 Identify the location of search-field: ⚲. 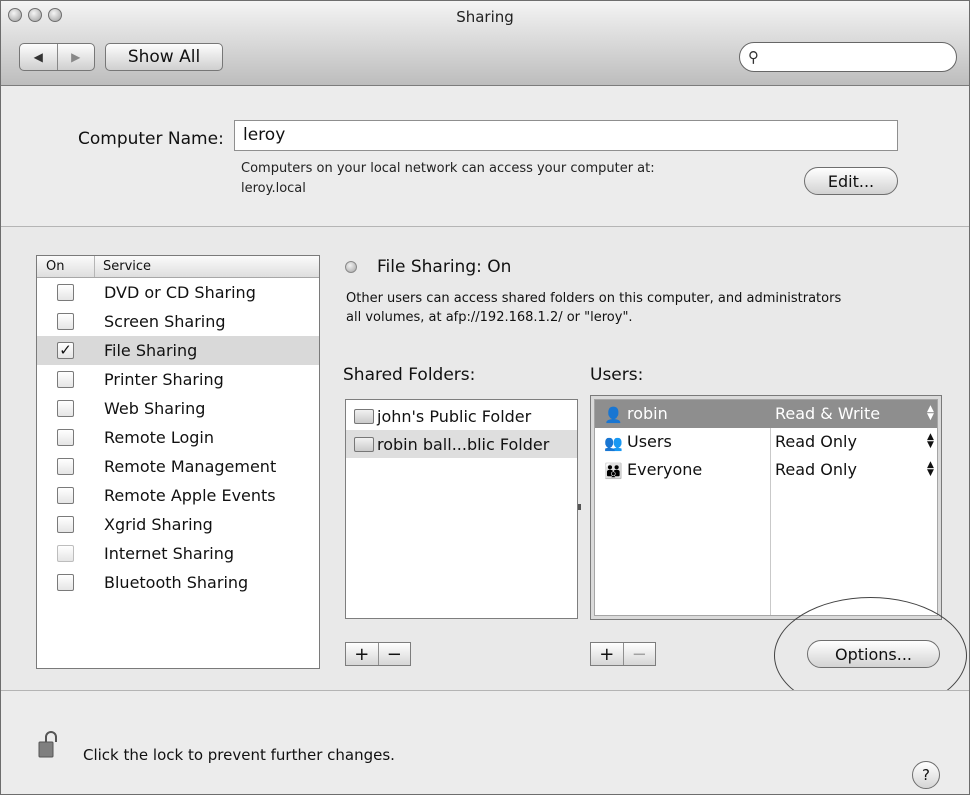
(848, 57).